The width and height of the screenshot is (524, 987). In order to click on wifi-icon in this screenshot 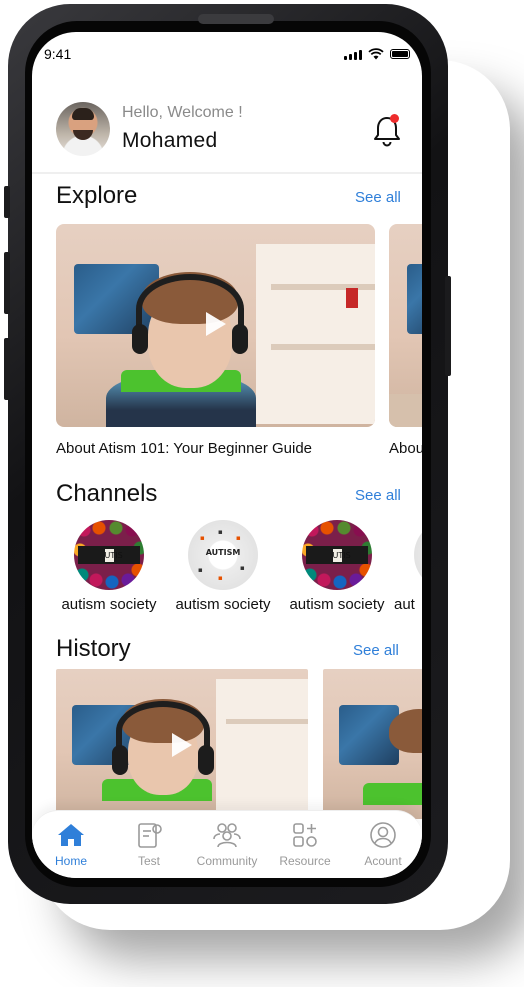, I will do `click(376, 54)`.